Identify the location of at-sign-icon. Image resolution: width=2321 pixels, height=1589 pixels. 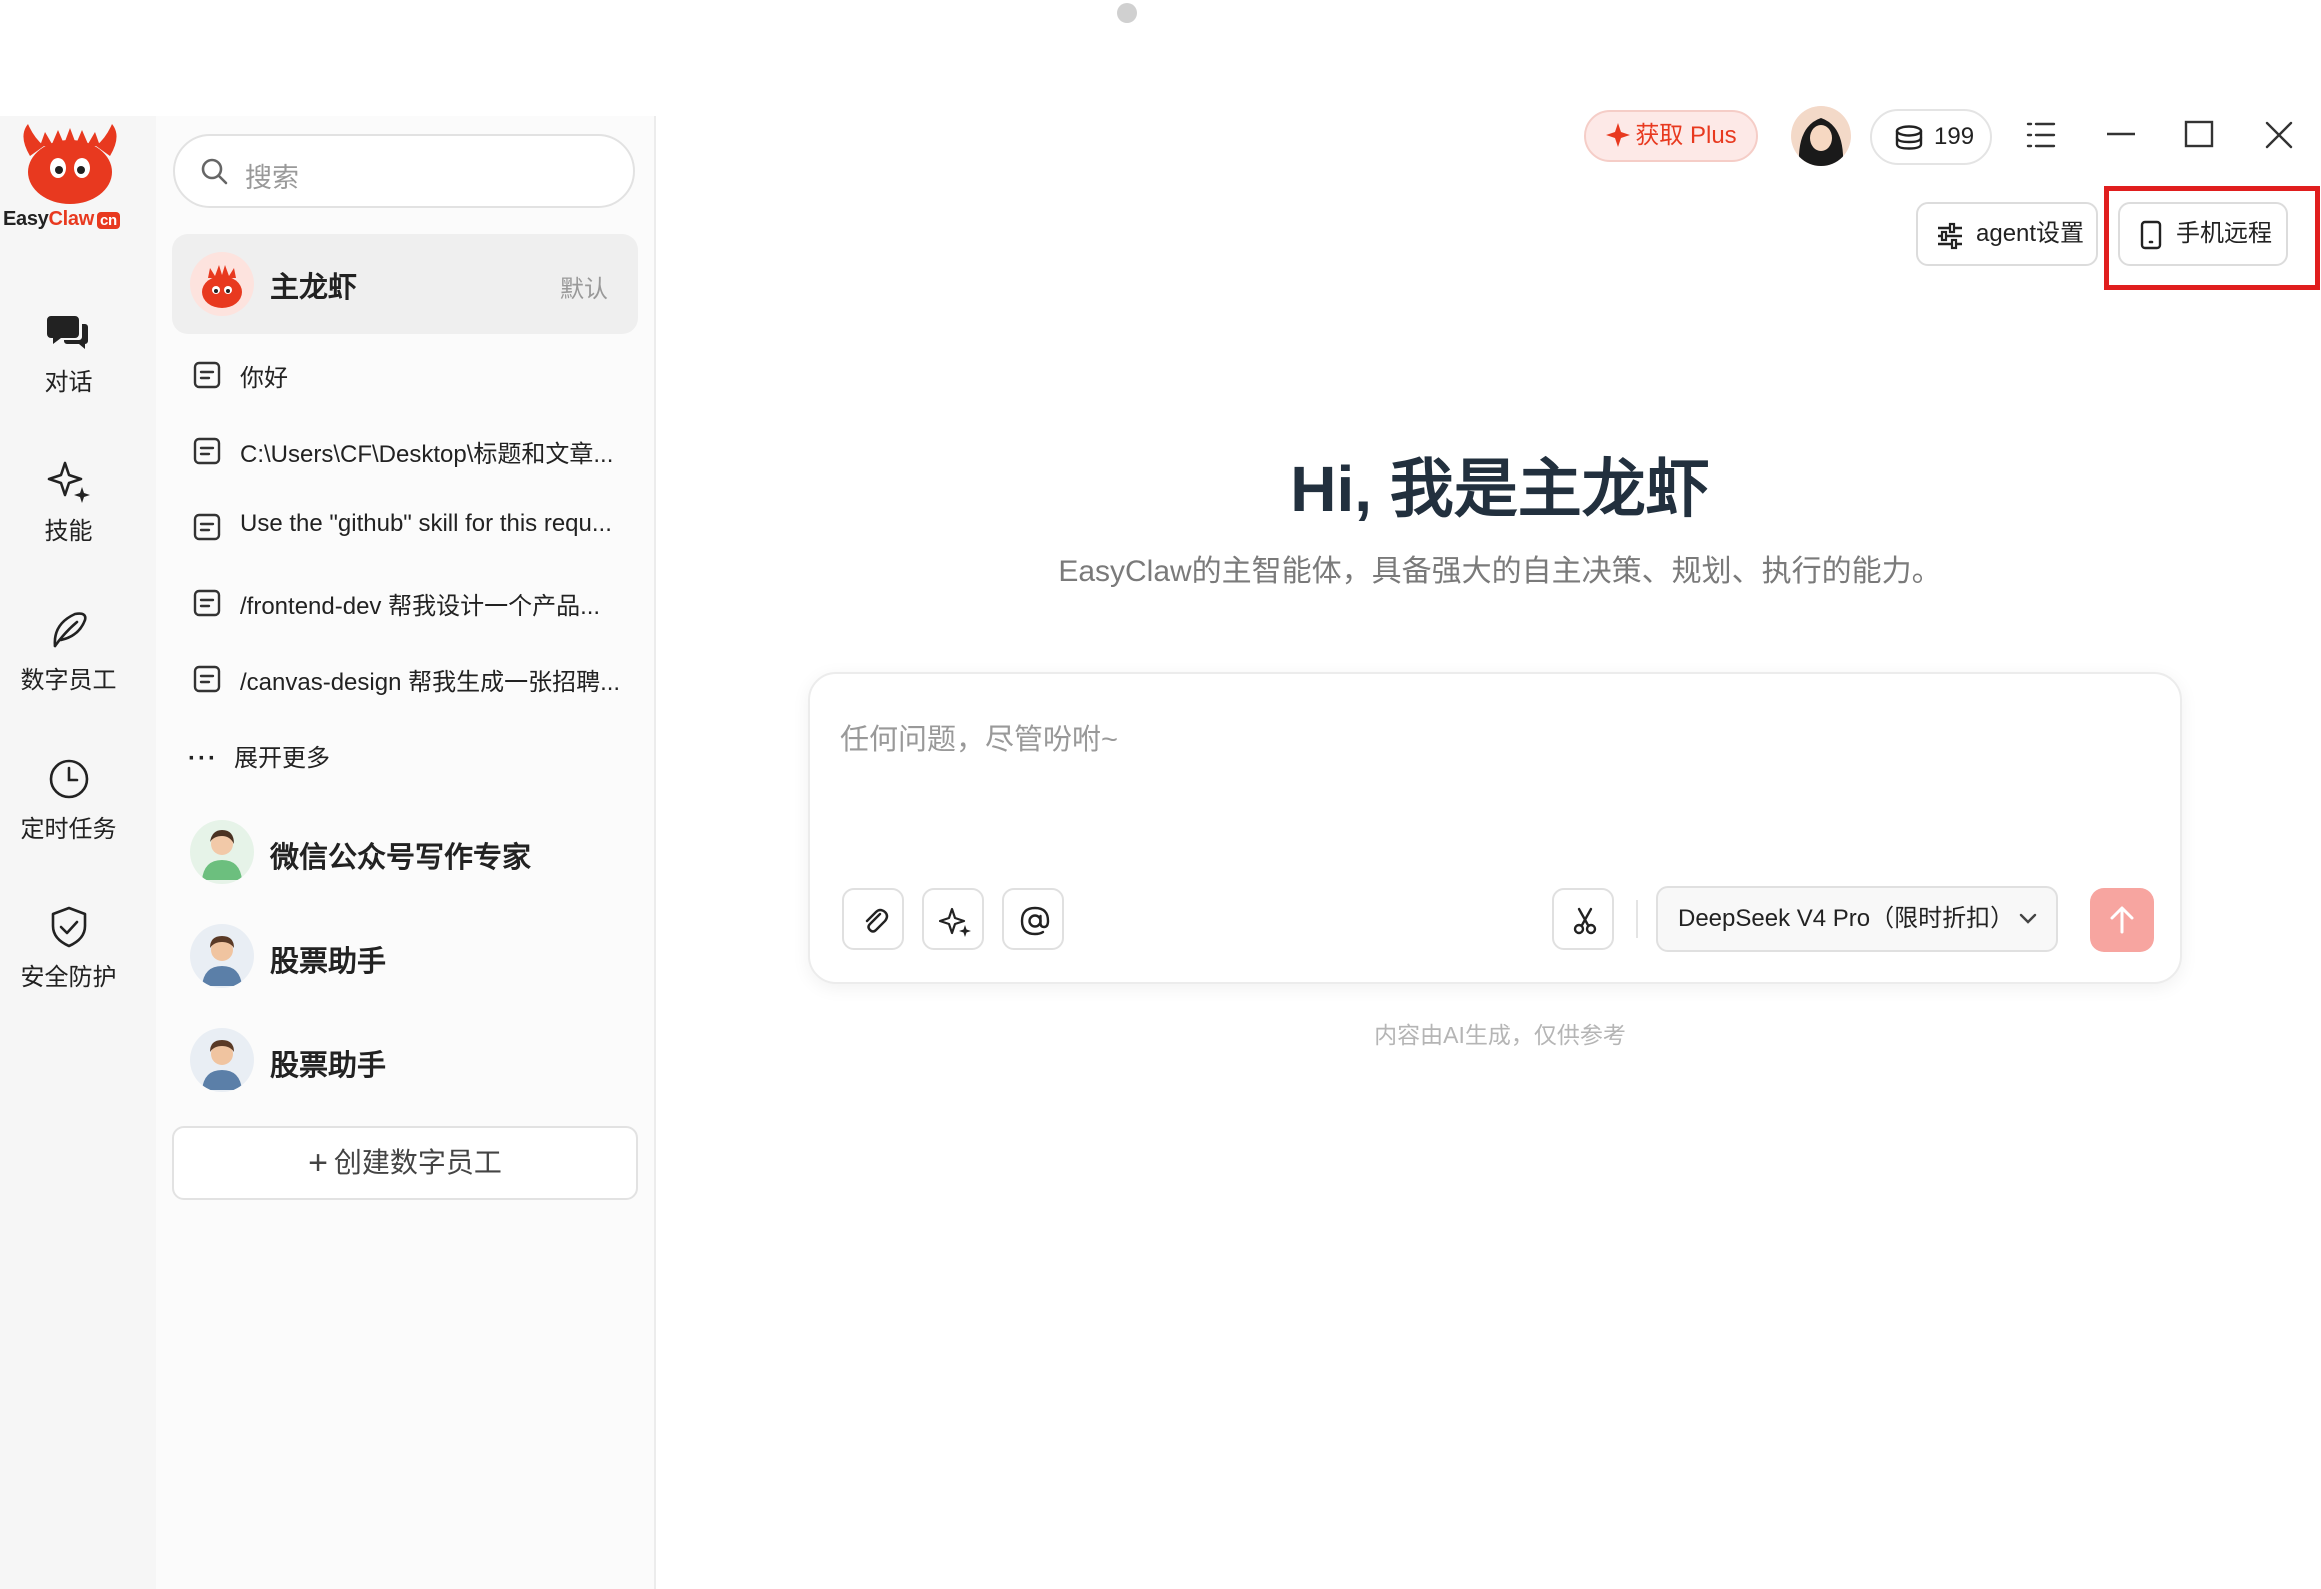
(1035, 921).